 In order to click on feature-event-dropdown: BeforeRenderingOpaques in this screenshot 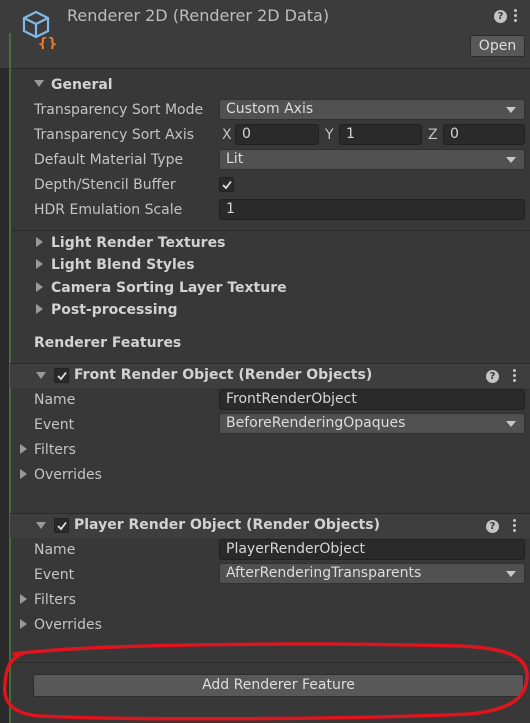, I will do `click(372, 423)`.